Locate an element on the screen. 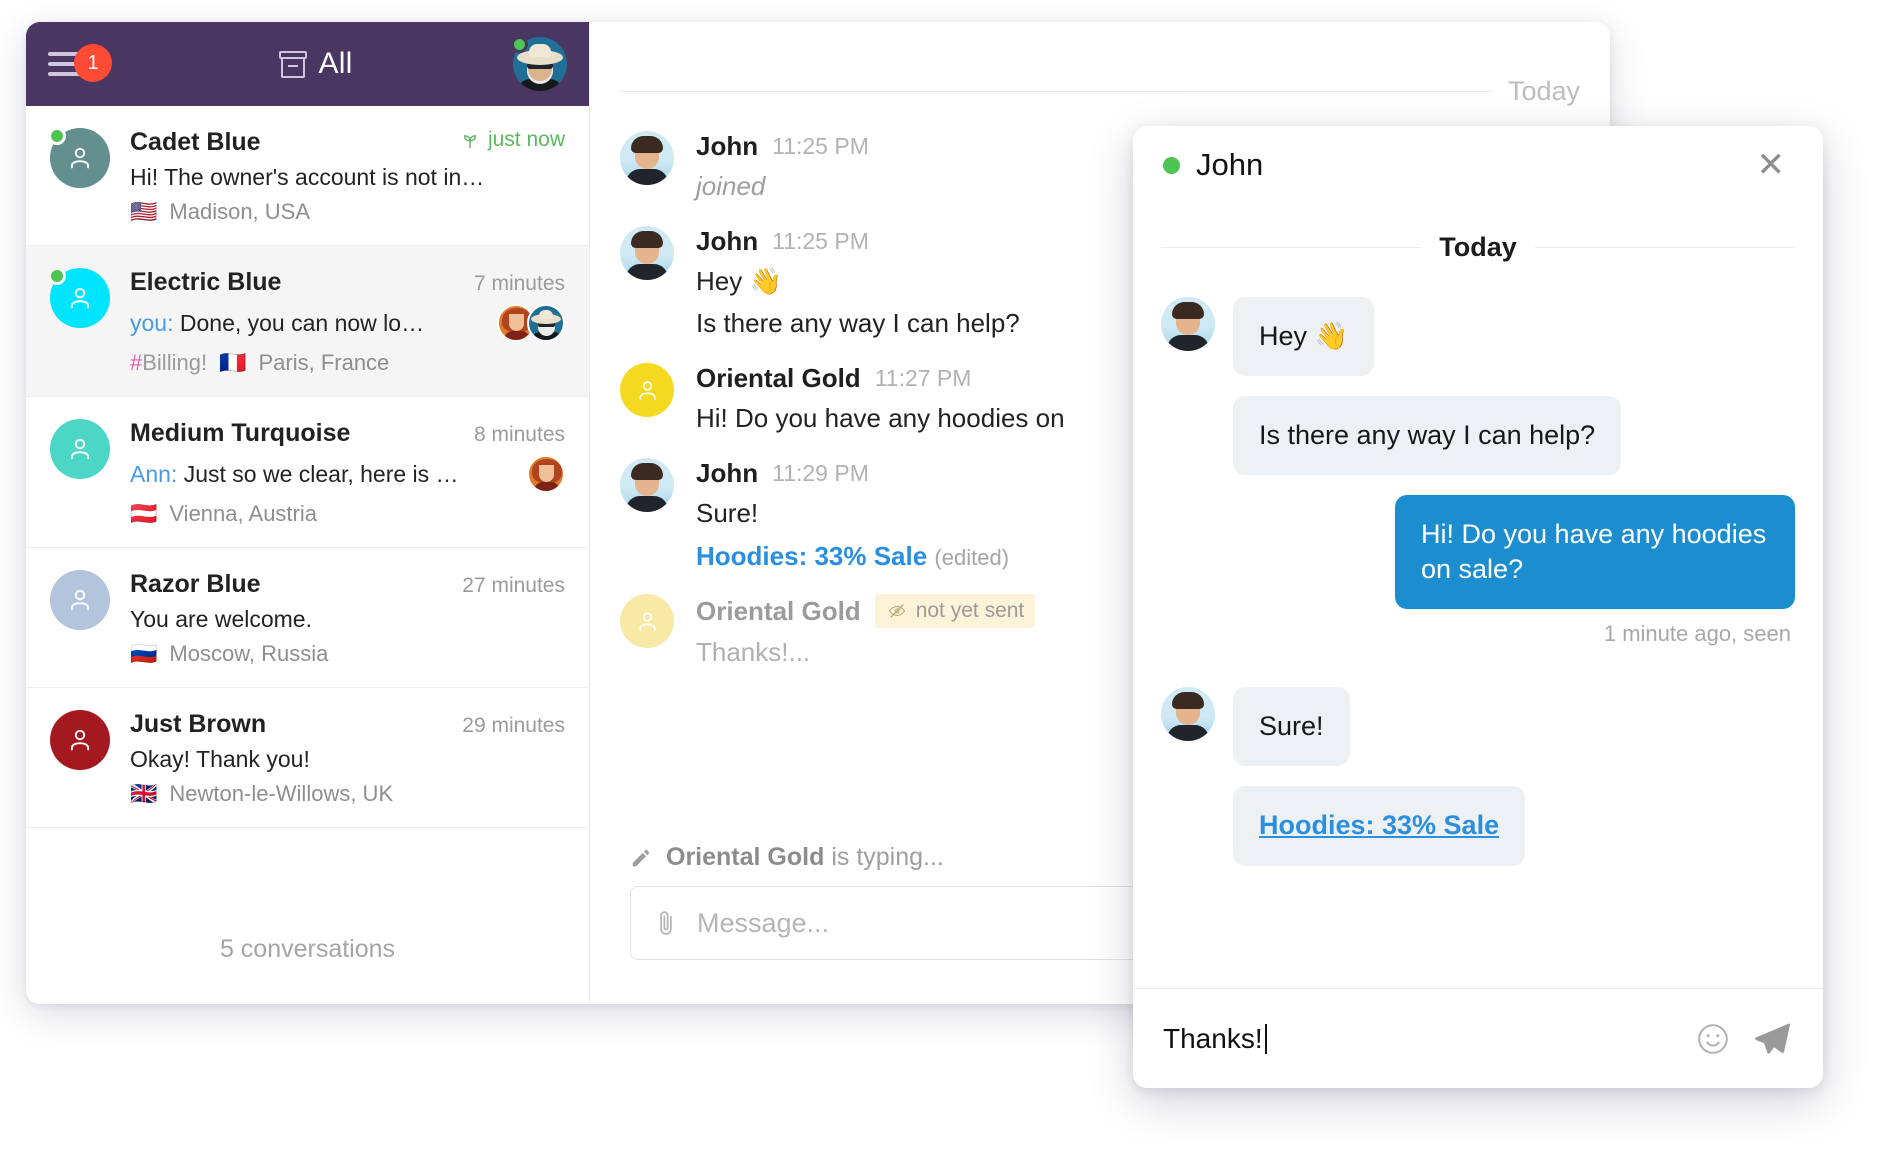 Image resolution: width=1878 pixels, height=1159 pixels. popup-day-separator: Today is located at coordinates (1478, 247).